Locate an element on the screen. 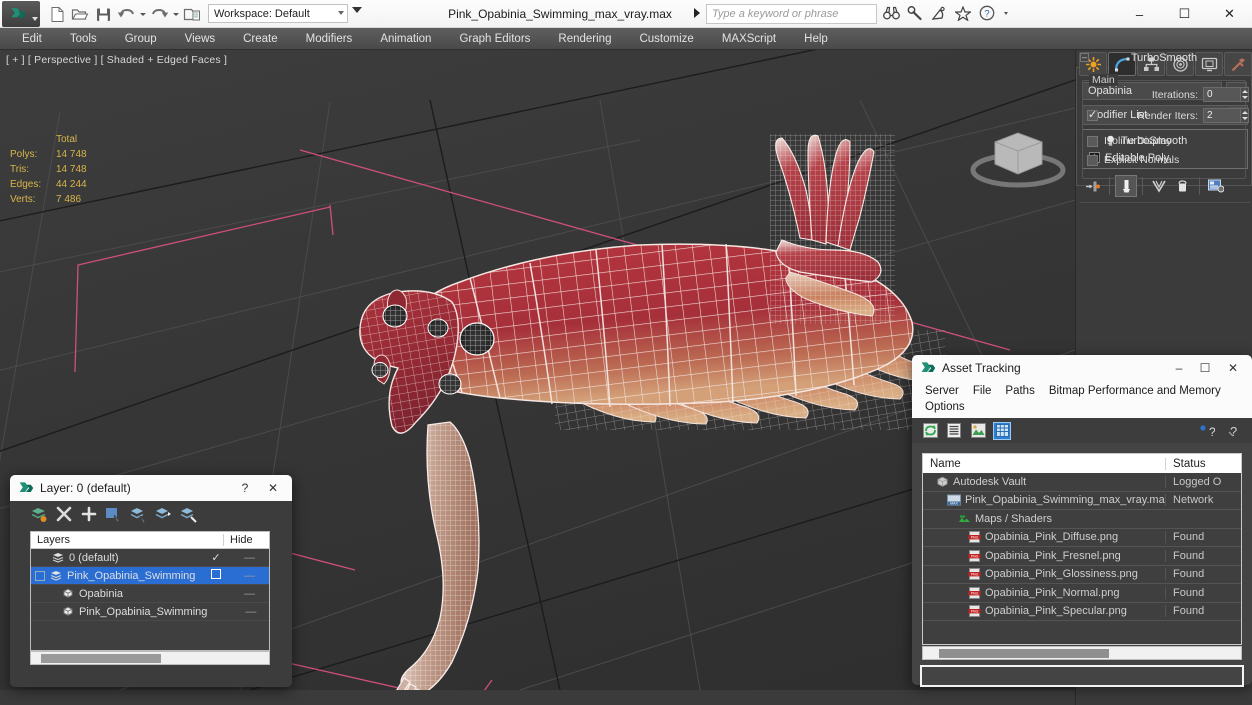  menu-item-maxscript: MAXScript is located at coordinates (749, 39).